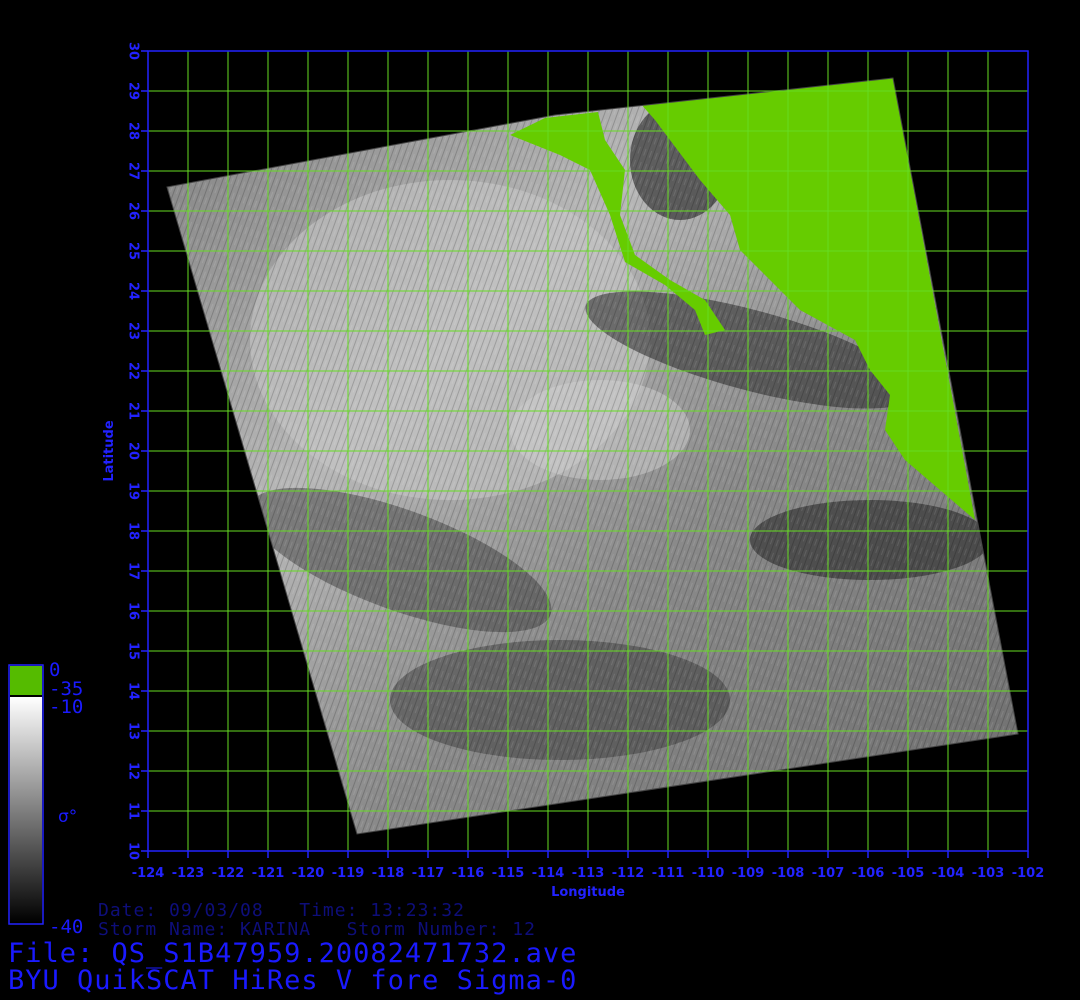 Image resolution: width=1080 pixels, height=1000 pixels. I want to click on y-tick-label: 11, so click(133, 811).